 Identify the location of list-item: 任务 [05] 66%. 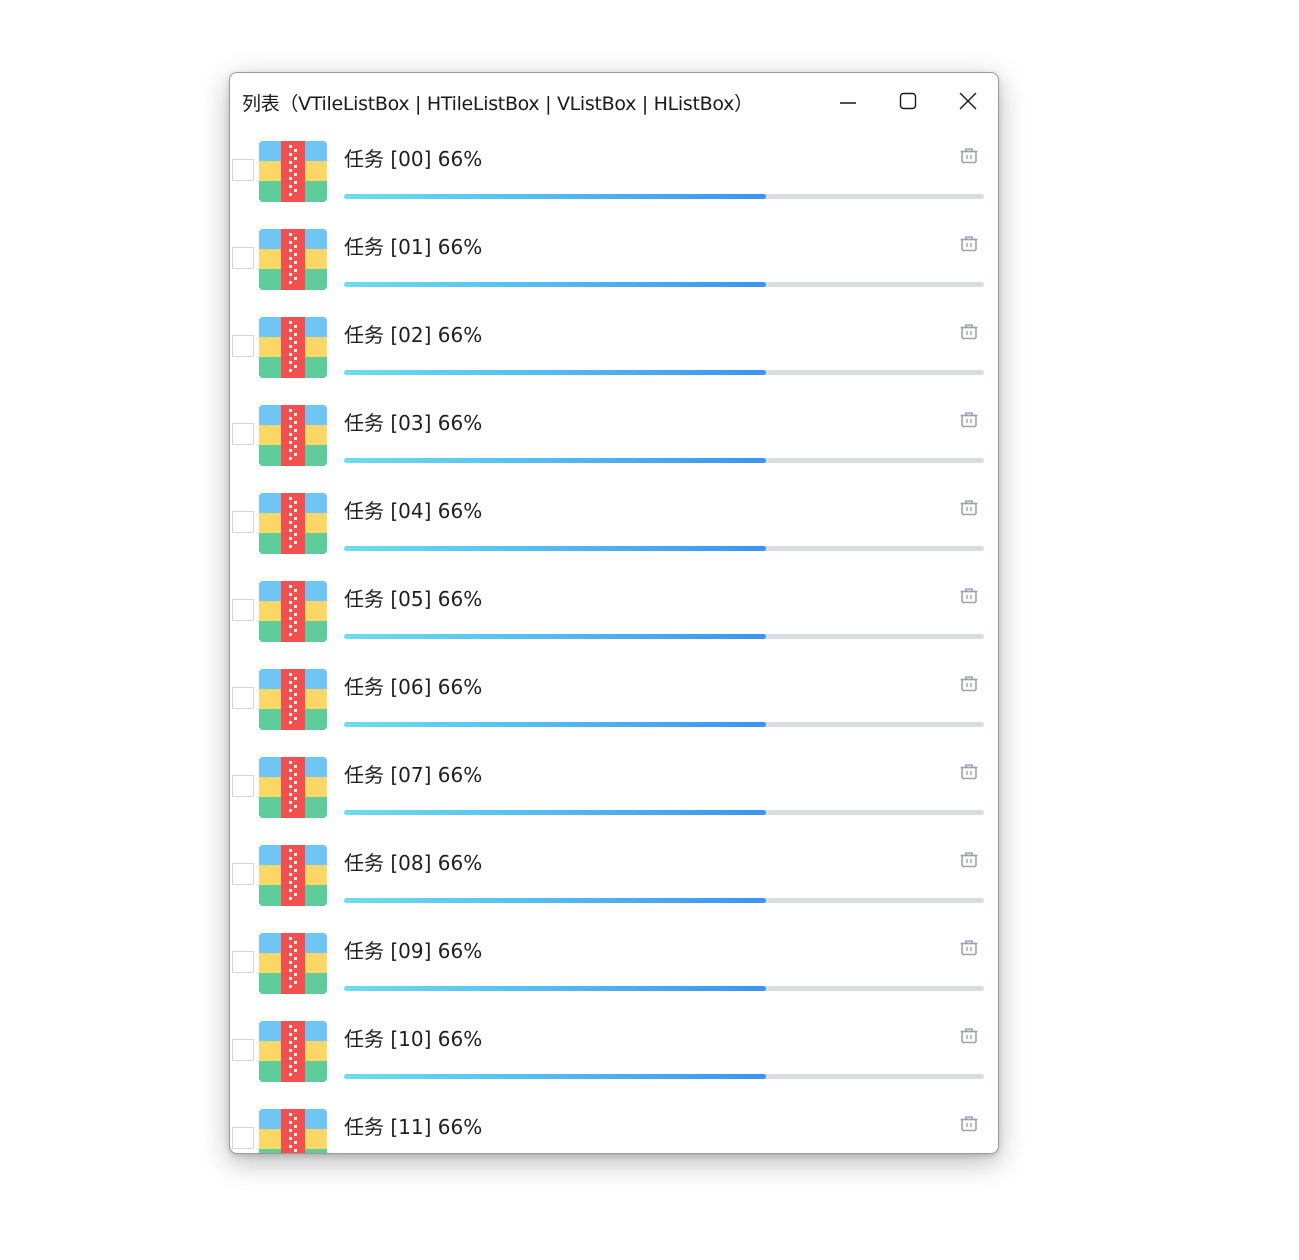
(614, 613).